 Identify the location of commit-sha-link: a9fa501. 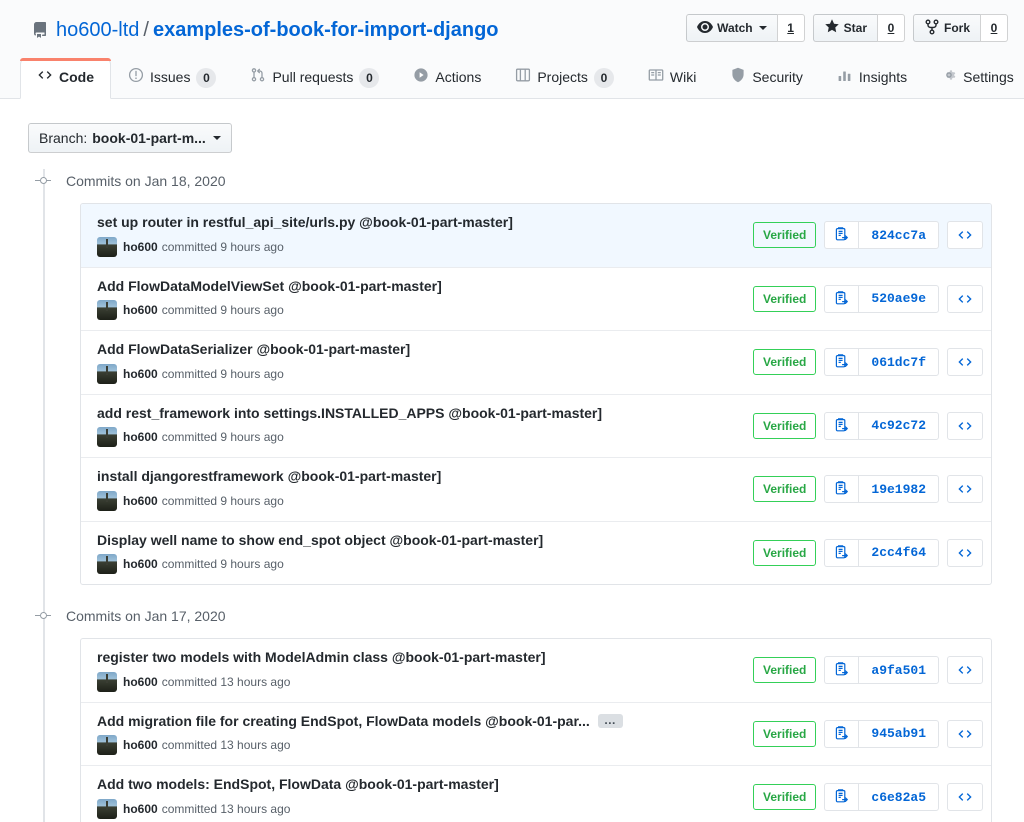
(898, 670).